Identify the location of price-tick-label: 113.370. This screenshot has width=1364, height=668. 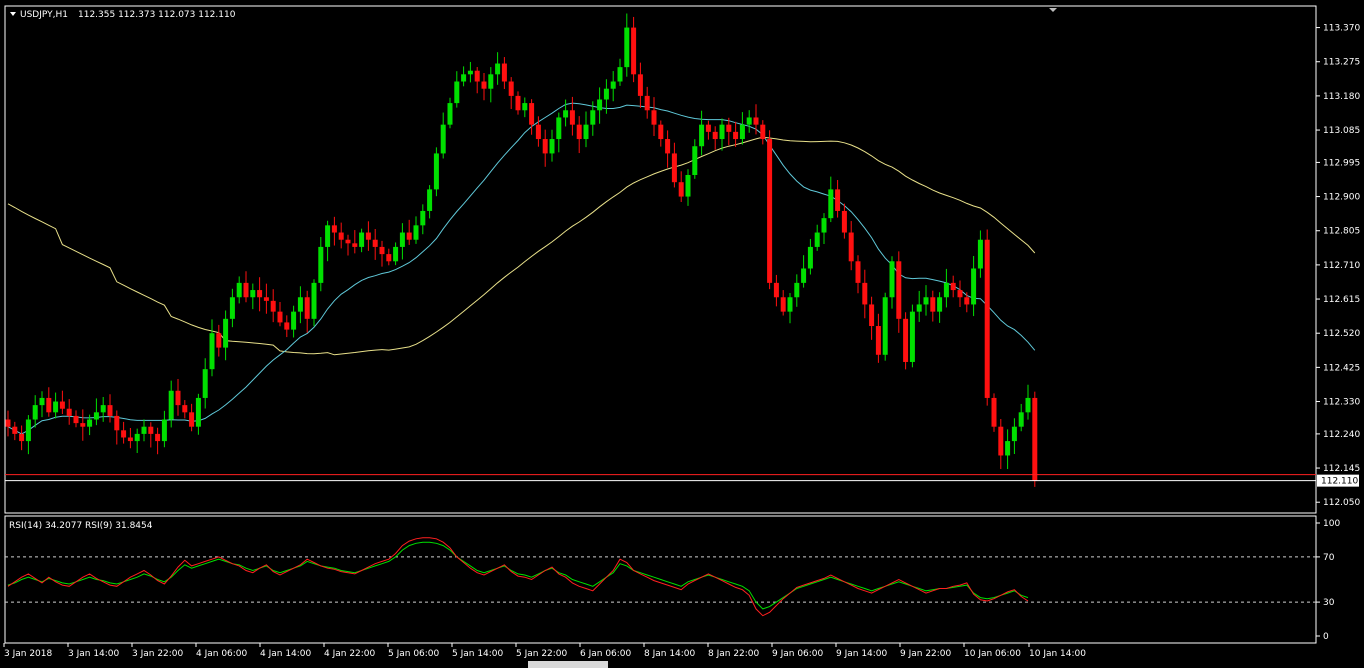
(1341, 29).